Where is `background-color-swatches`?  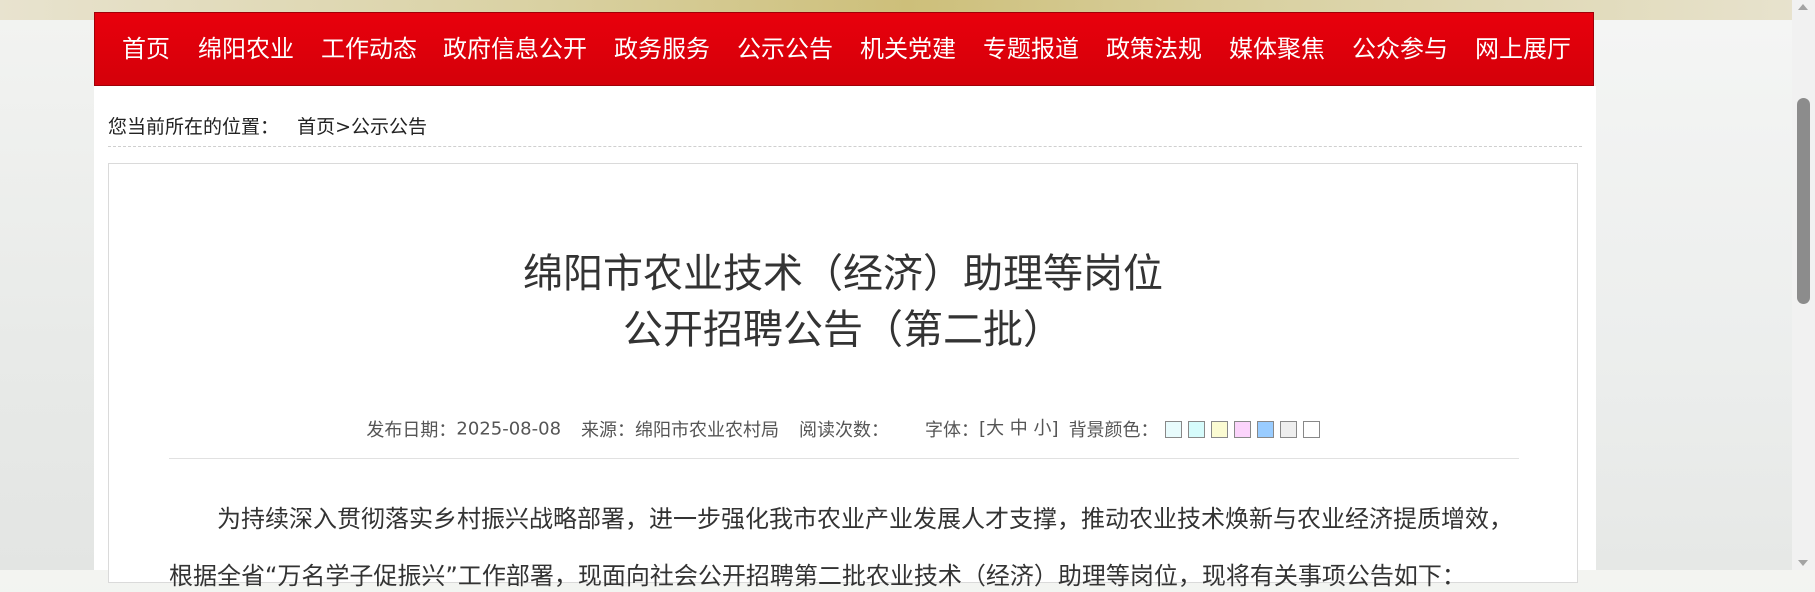 background-color-swatches is located at coordinates (1239, 429).